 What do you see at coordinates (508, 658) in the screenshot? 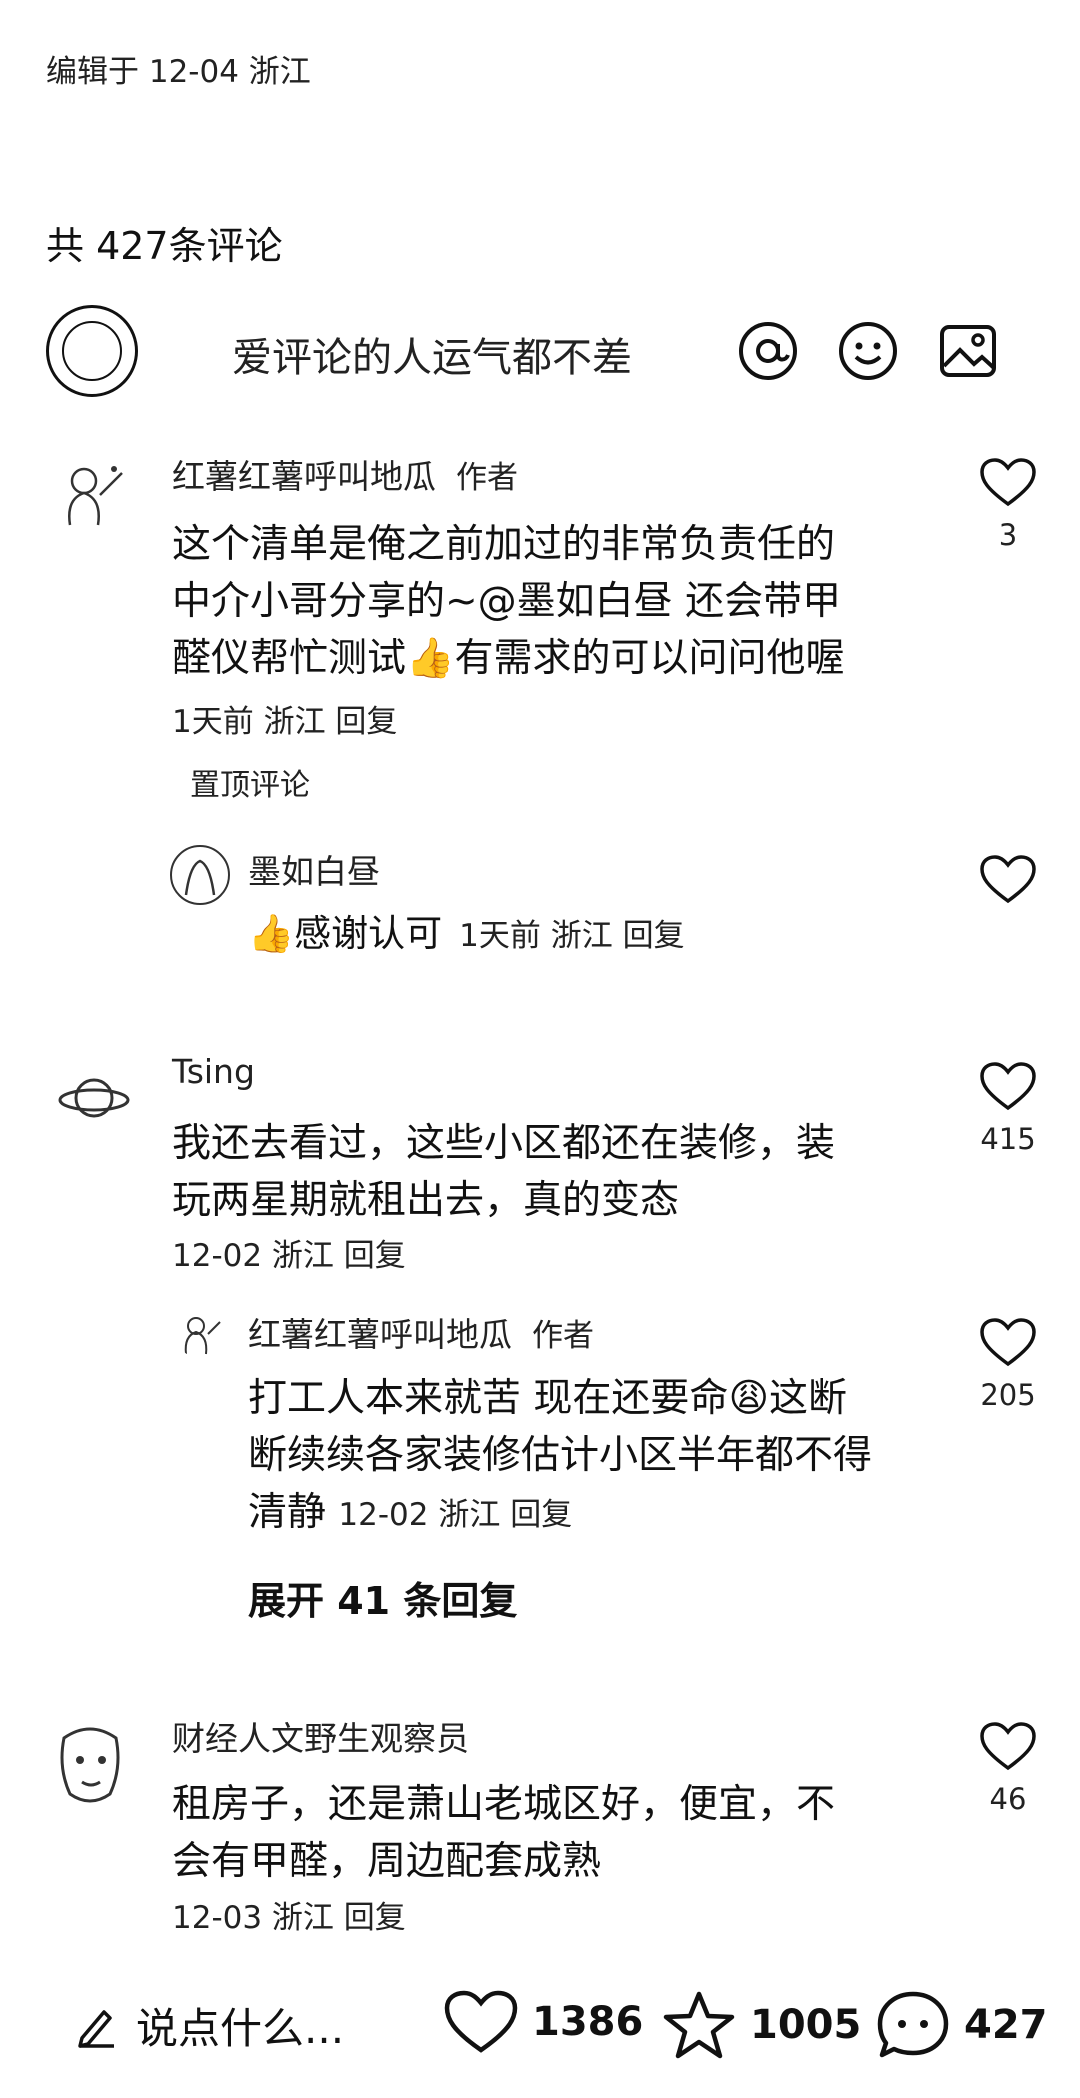
I see `comment-line: 醛仪帮忙测试👍有需求的可以问问他喔` at bounding box center [508, 658].